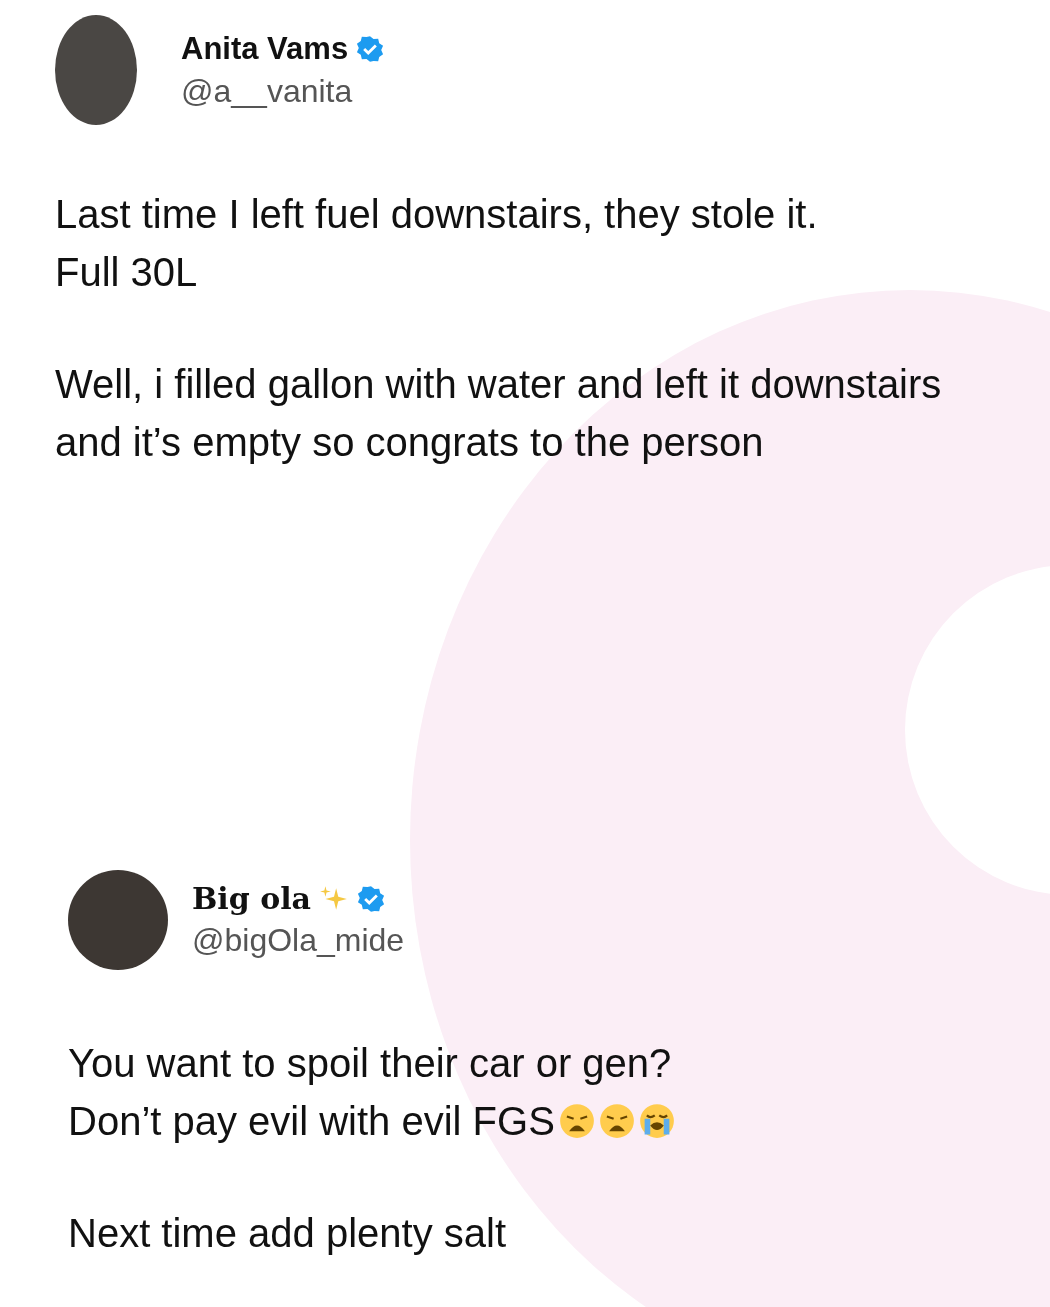 The width and height of the screenshot is (1050, 1307). I want to click on crying-face-icon, so click(656, 1121).